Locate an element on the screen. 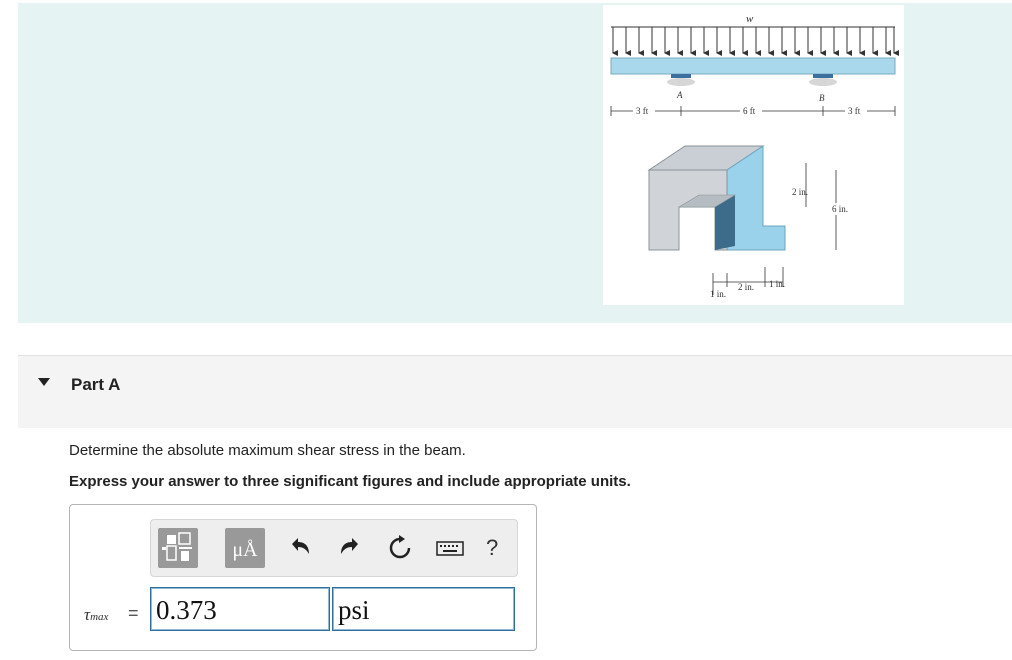 The width and height of the screenshot is (1012, 660). units-button: μÅ is located at coordinates (245, 548).